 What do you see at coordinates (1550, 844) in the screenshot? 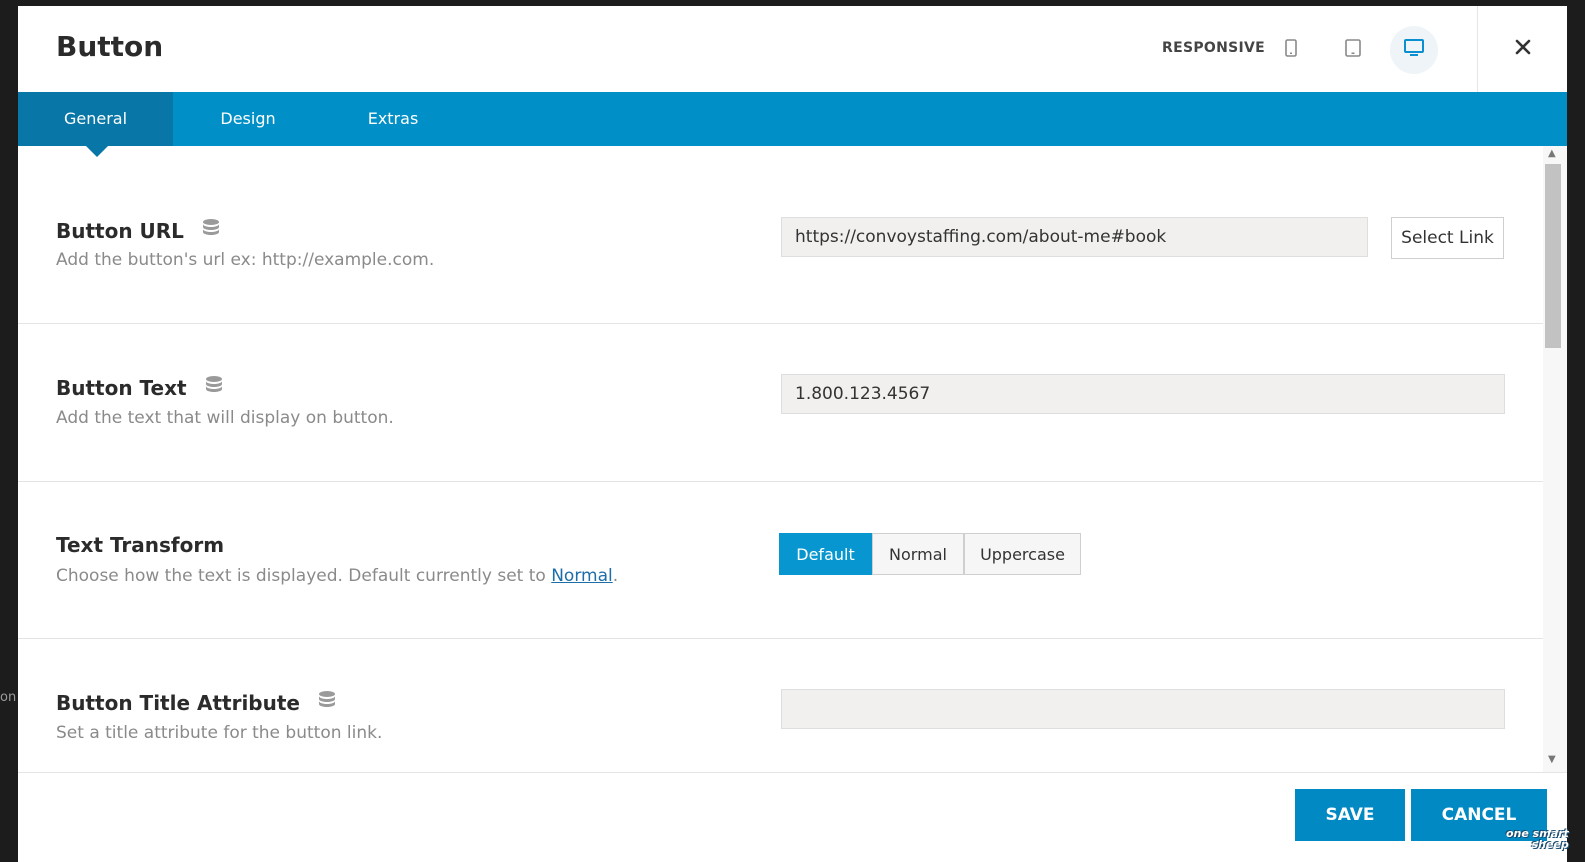
I see `watermark-line-2: sheep` at bounding box center [1550, 844].